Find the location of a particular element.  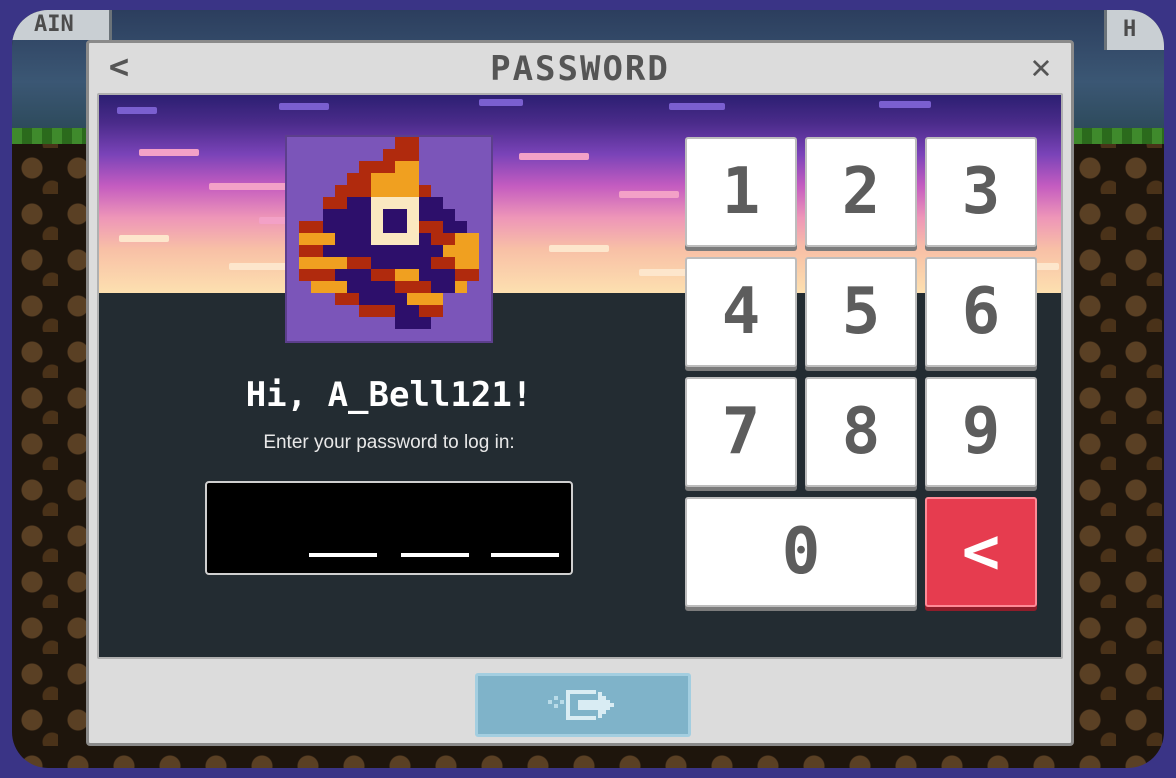

key-6: 6 is located at coordinates (981, 312).